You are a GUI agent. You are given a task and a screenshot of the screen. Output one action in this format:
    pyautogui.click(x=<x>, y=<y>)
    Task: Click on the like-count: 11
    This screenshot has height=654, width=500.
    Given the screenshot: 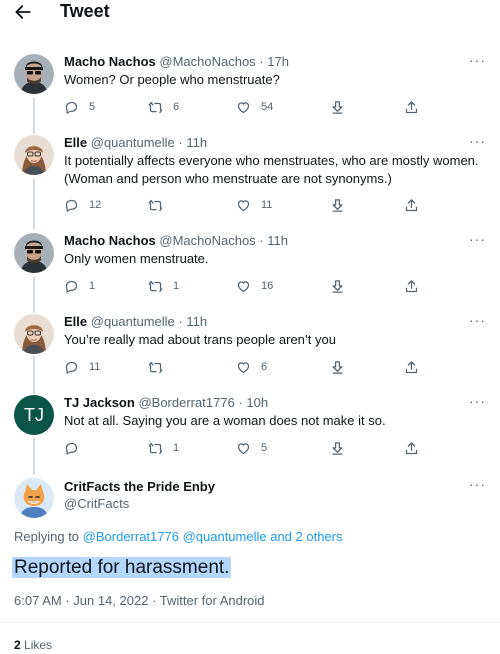 What is the action you would take?
    pyautogui.click(x=267, y=205)
    